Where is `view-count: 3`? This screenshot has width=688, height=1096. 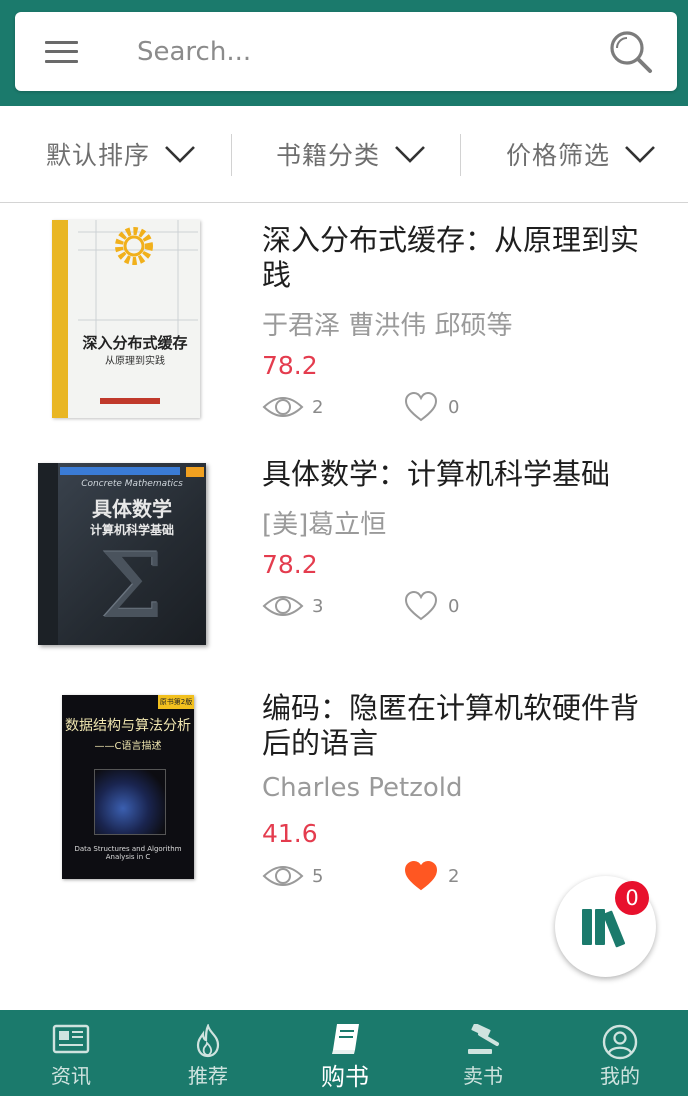 view-count: 3 is located at coordinates (292, 606).